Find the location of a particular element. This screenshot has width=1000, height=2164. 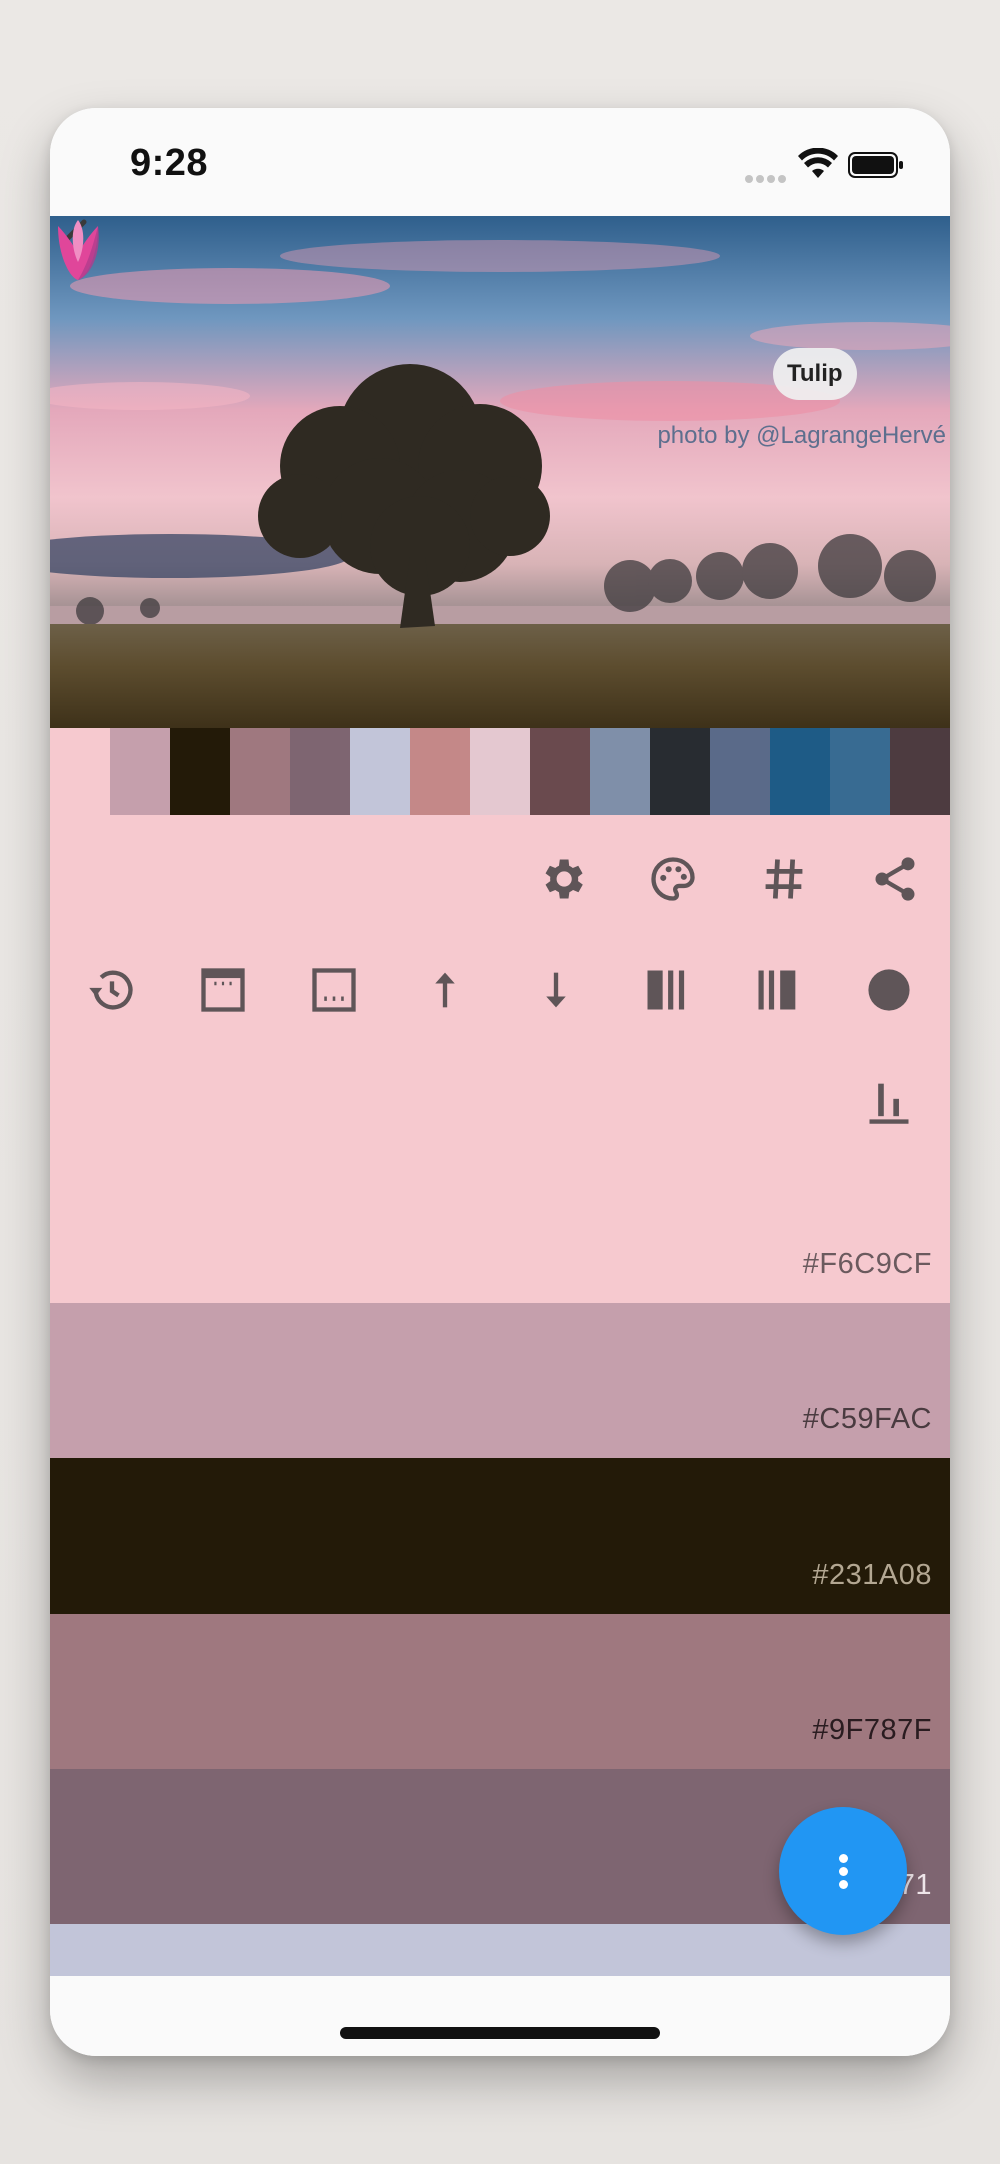

move-up-button is located at coordinates (445, 990).